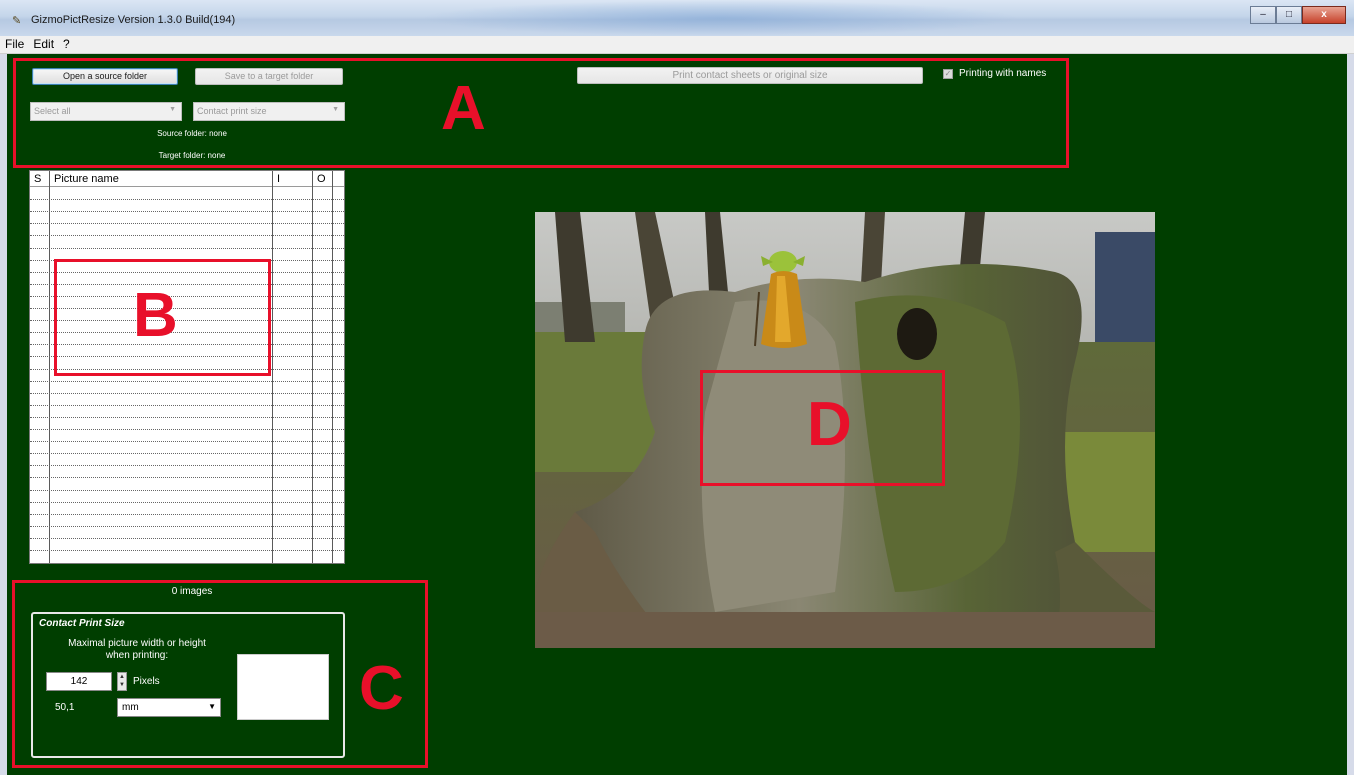 The width and height of the screenshot is (1354, 775). Describe the element at coordinates (463, 108) in the screenshot. I see `annotation-label-a: A` at that location.